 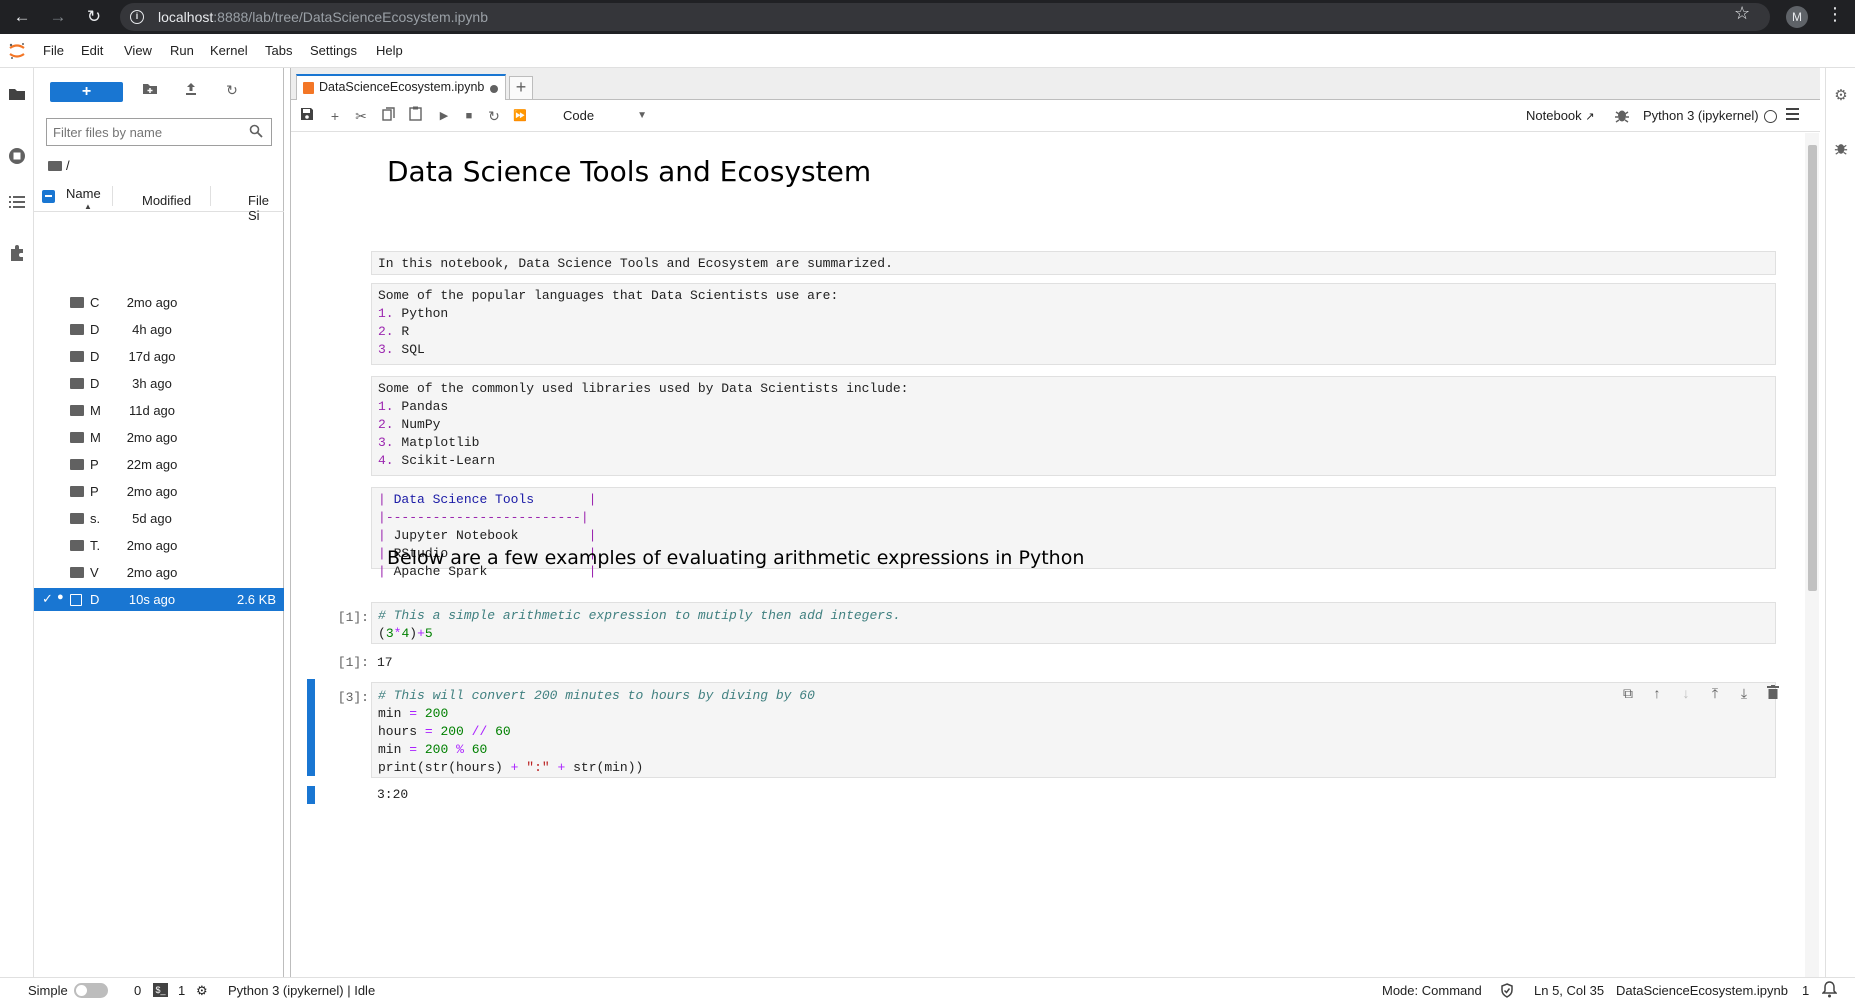 I want to click on open-in-notebook-button: Notebook ↗, so click(x=1560, y=115).